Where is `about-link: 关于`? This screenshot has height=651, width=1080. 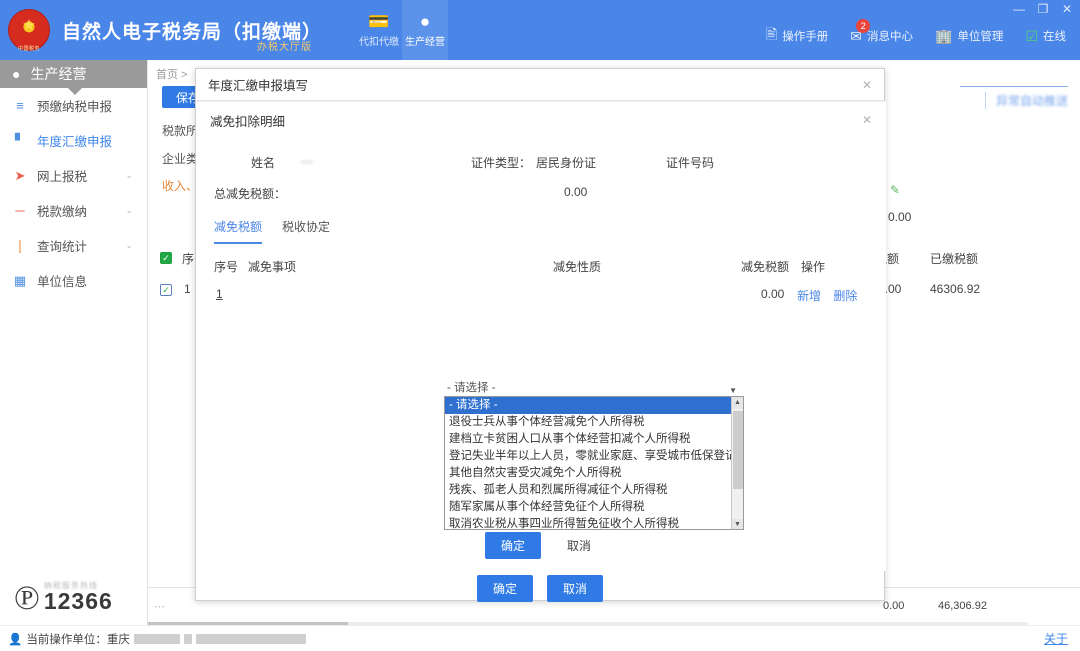 about-link: 关于 is located at coordinates (1062, 638).